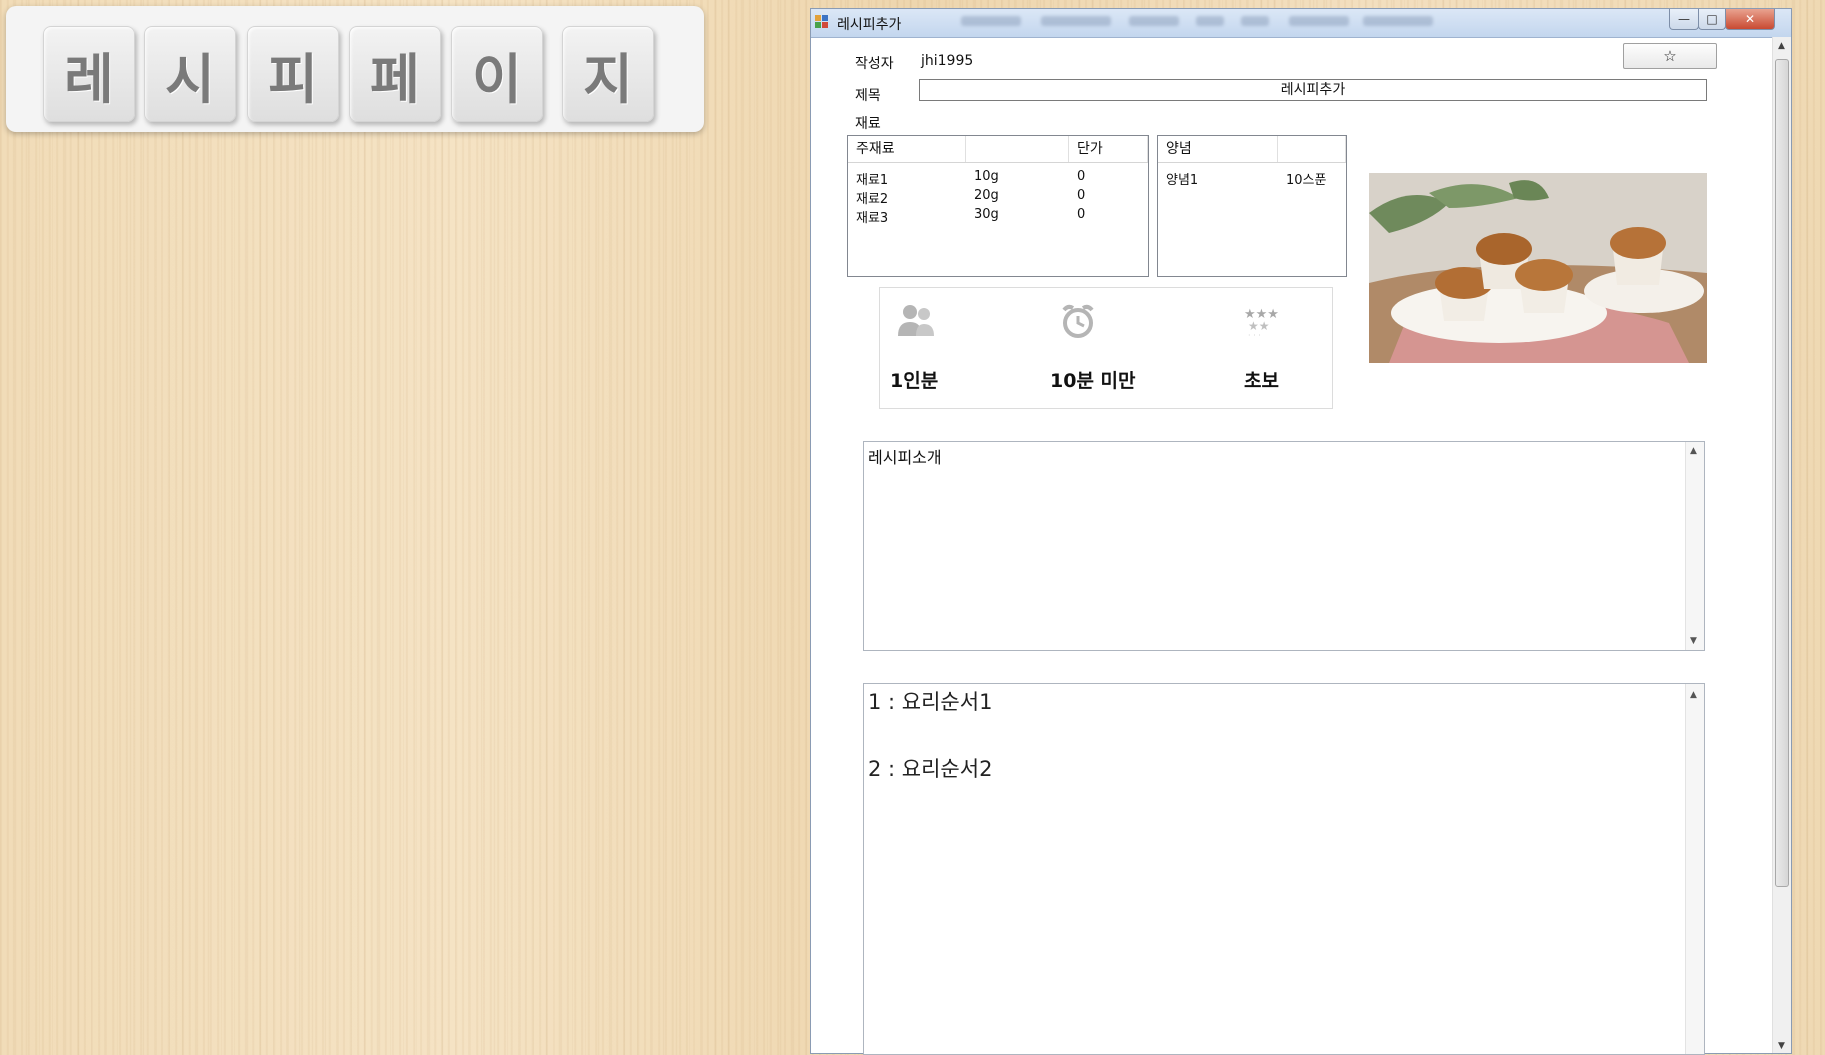  What do you see at coordinates (874, 64) in the screenshot?
I see `author-label: 작성자` at bounding box center [874, 64].